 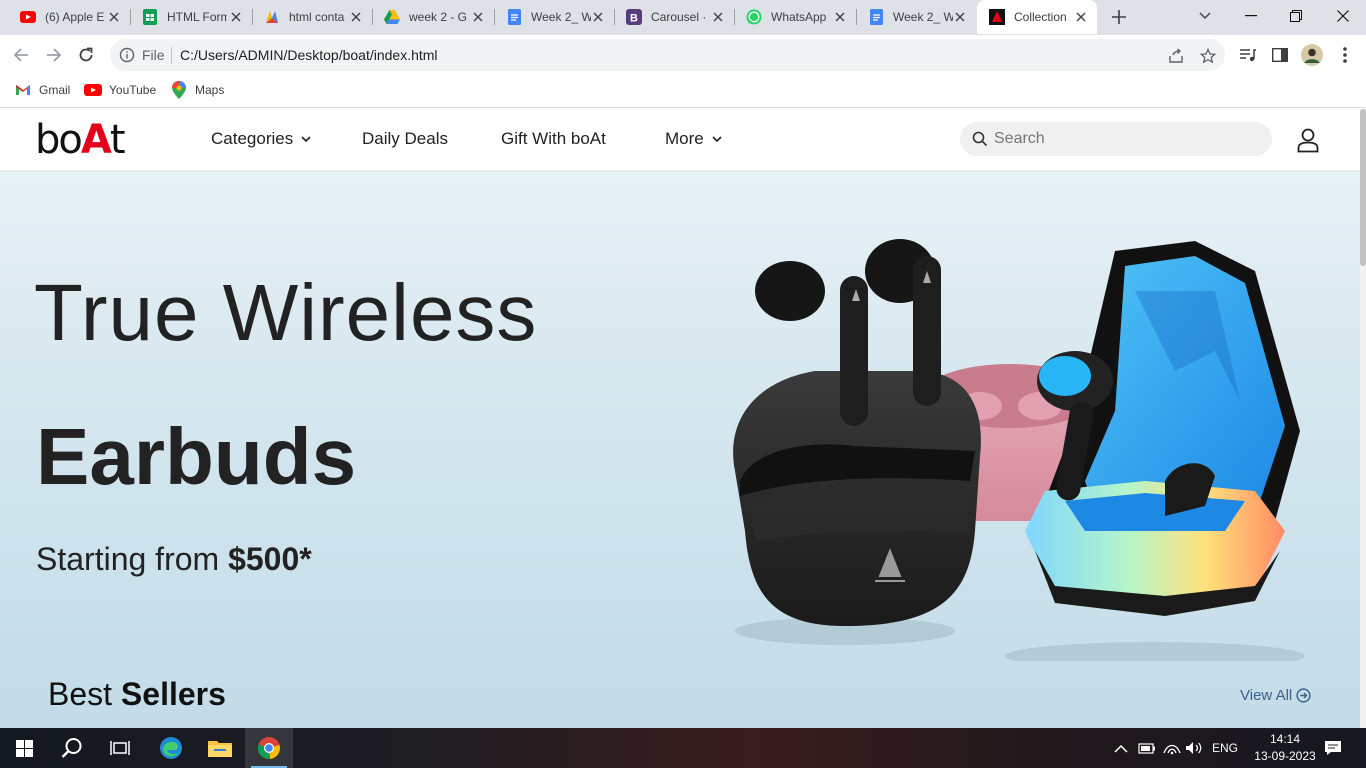 What do you see at coordinates (997, 17) in the screenshot?
I see `boat-icon` at bounding box center [997, 17].